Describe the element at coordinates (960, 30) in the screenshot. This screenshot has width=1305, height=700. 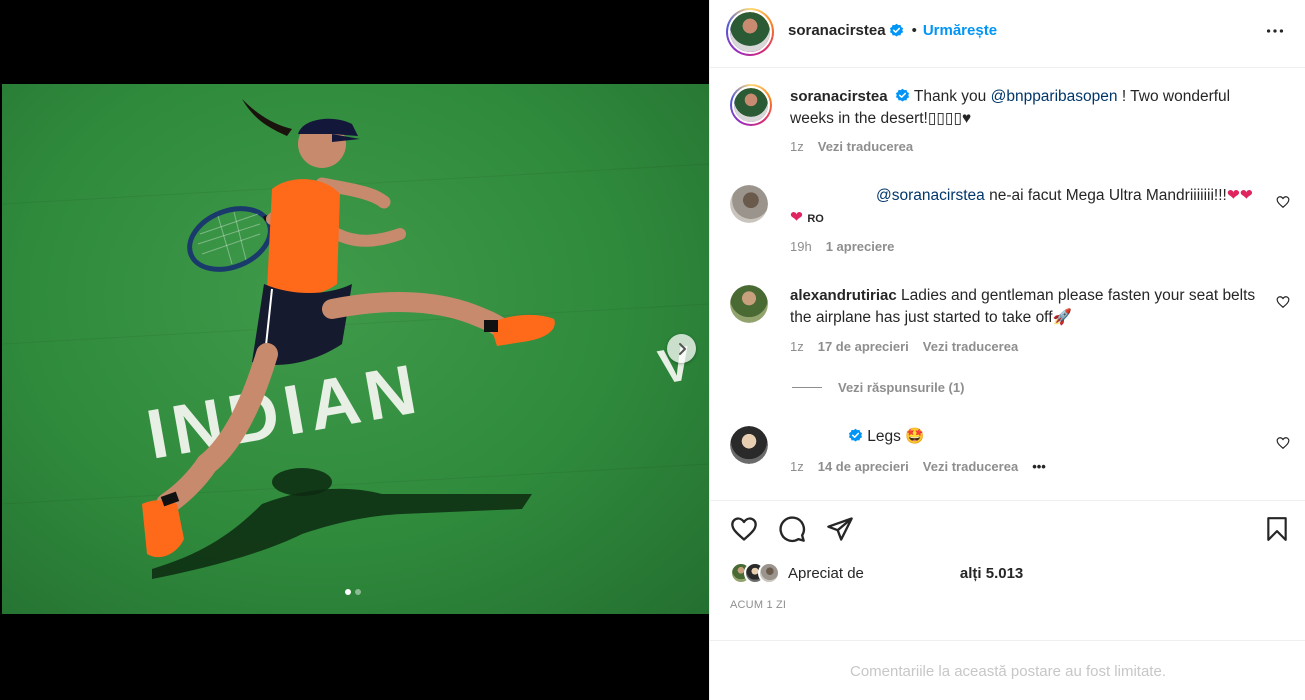
I see `follow-button: Urmărește` at that location.